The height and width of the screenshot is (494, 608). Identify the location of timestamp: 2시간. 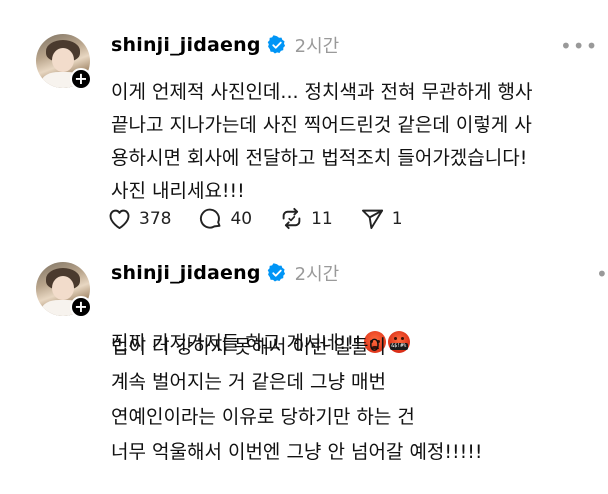
(317, 274).